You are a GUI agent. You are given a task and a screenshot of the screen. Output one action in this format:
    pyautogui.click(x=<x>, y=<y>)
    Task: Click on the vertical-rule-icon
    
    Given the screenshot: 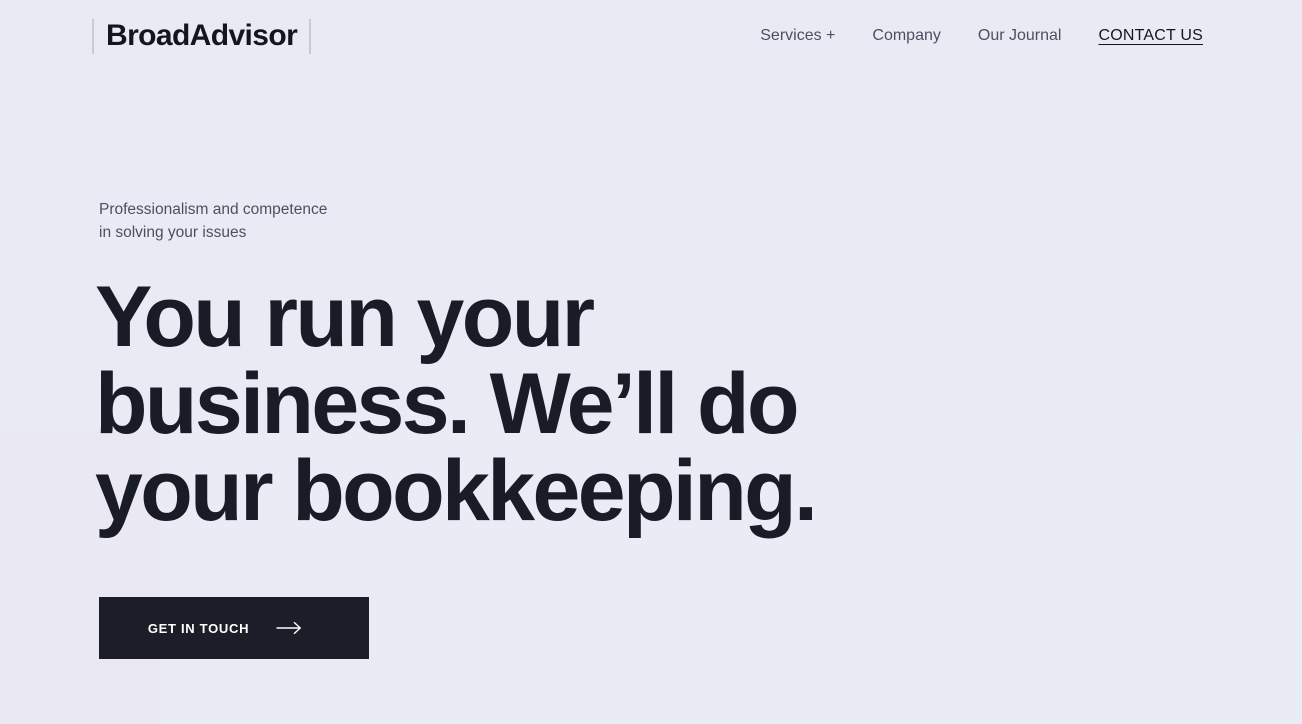 What is the action you would take?
    pyautogui.click(x=310, y=36)
    